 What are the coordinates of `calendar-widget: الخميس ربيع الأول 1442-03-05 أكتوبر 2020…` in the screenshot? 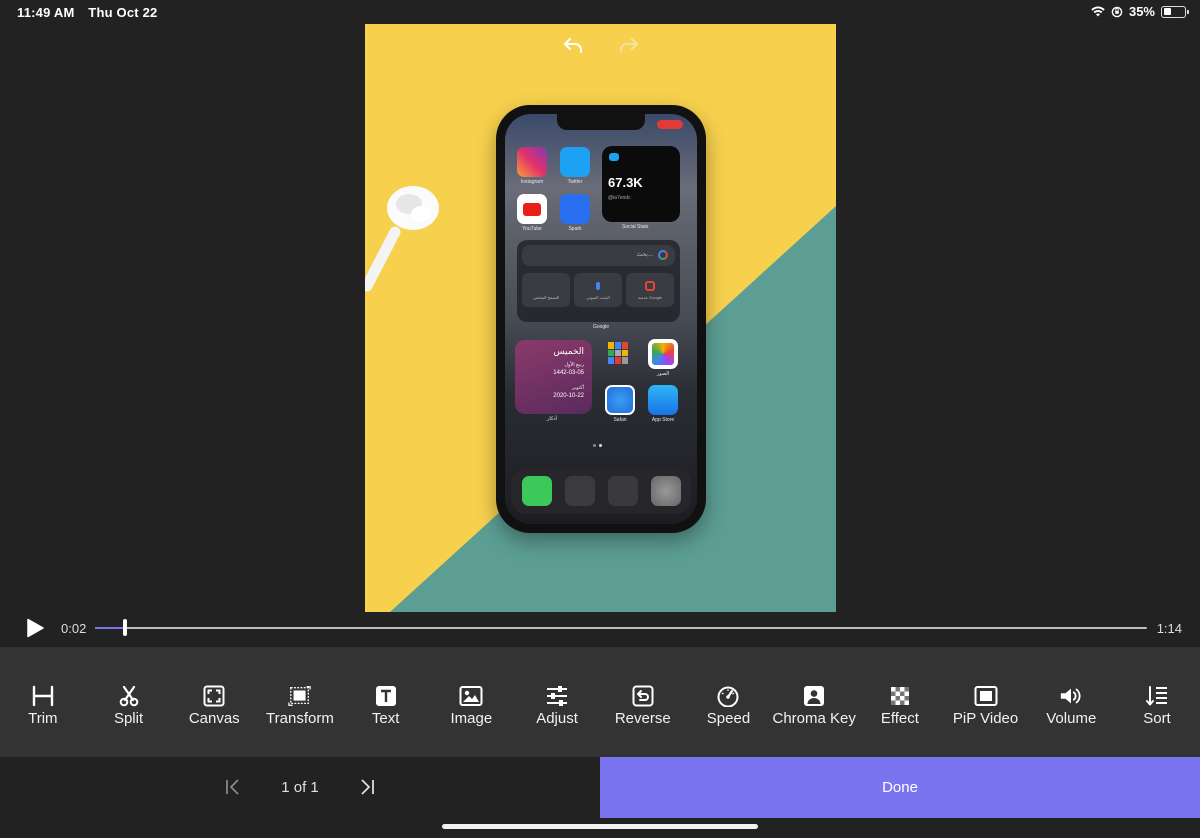 It's located at (553, 377).